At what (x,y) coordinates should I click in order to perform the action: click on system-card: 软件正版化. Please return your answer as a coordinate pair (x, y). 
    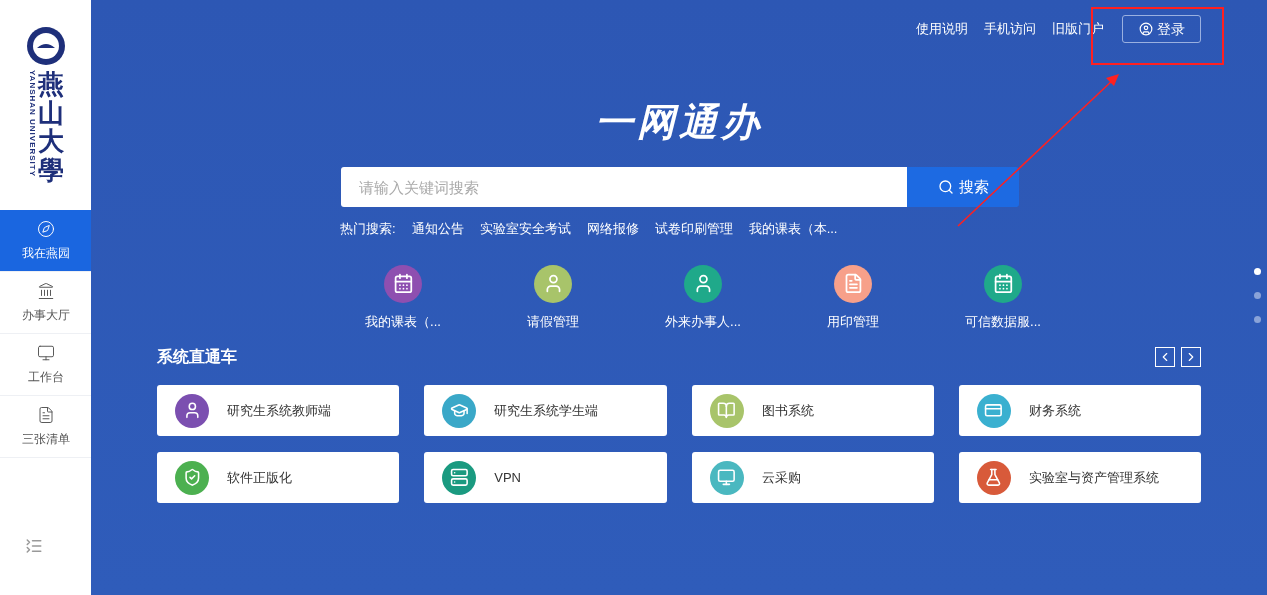
    Looking at the image, I should click on (278, 477).